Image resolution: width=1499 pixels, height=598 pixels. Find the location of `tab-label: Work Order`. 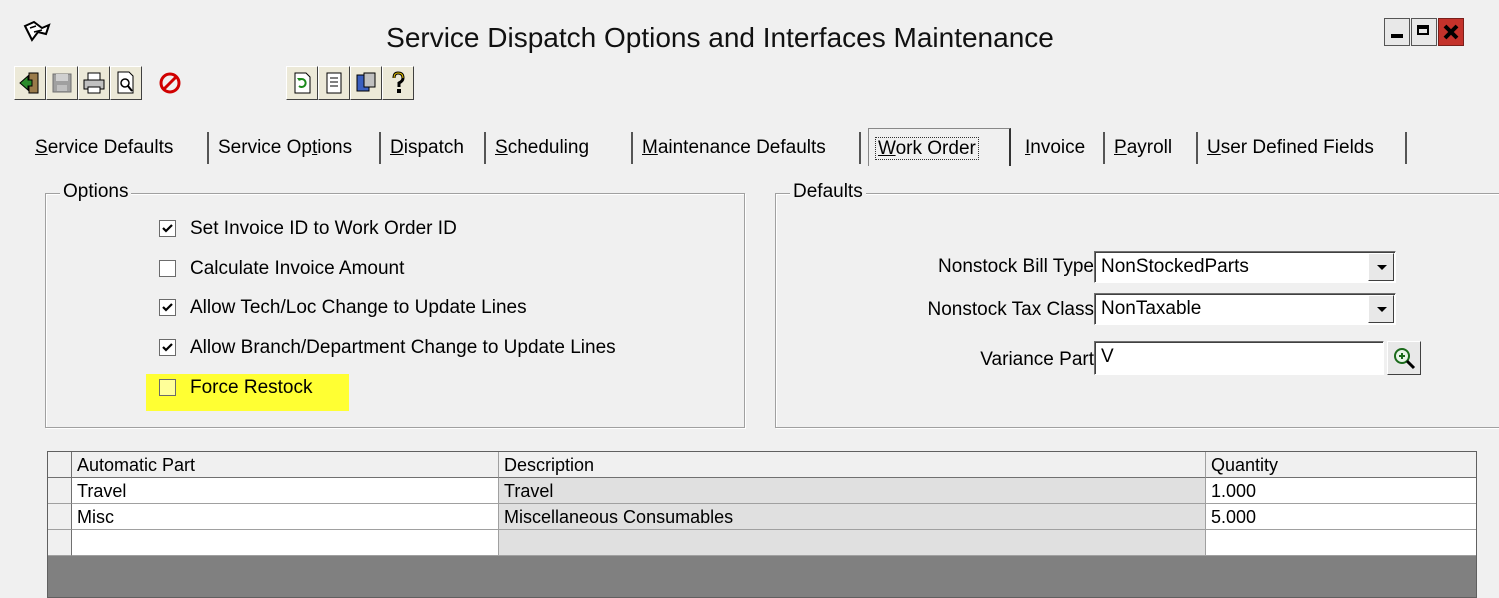

tab-label: Work Order is located at coordinates (927, 148).